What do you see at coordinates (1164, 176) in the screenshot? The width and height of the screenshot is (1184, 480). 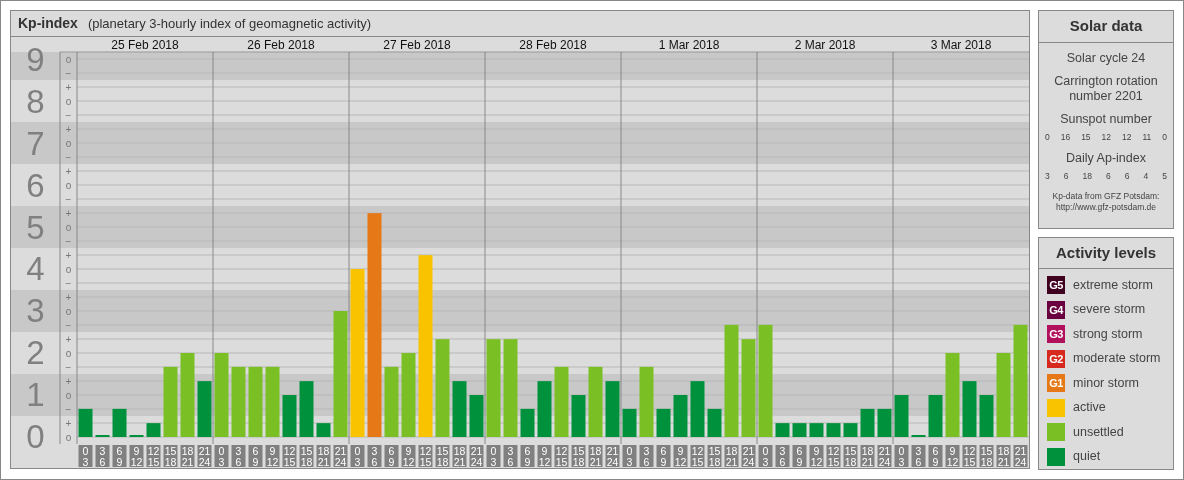 I see `daily-value: 5` at bounding box center [1164, 176].